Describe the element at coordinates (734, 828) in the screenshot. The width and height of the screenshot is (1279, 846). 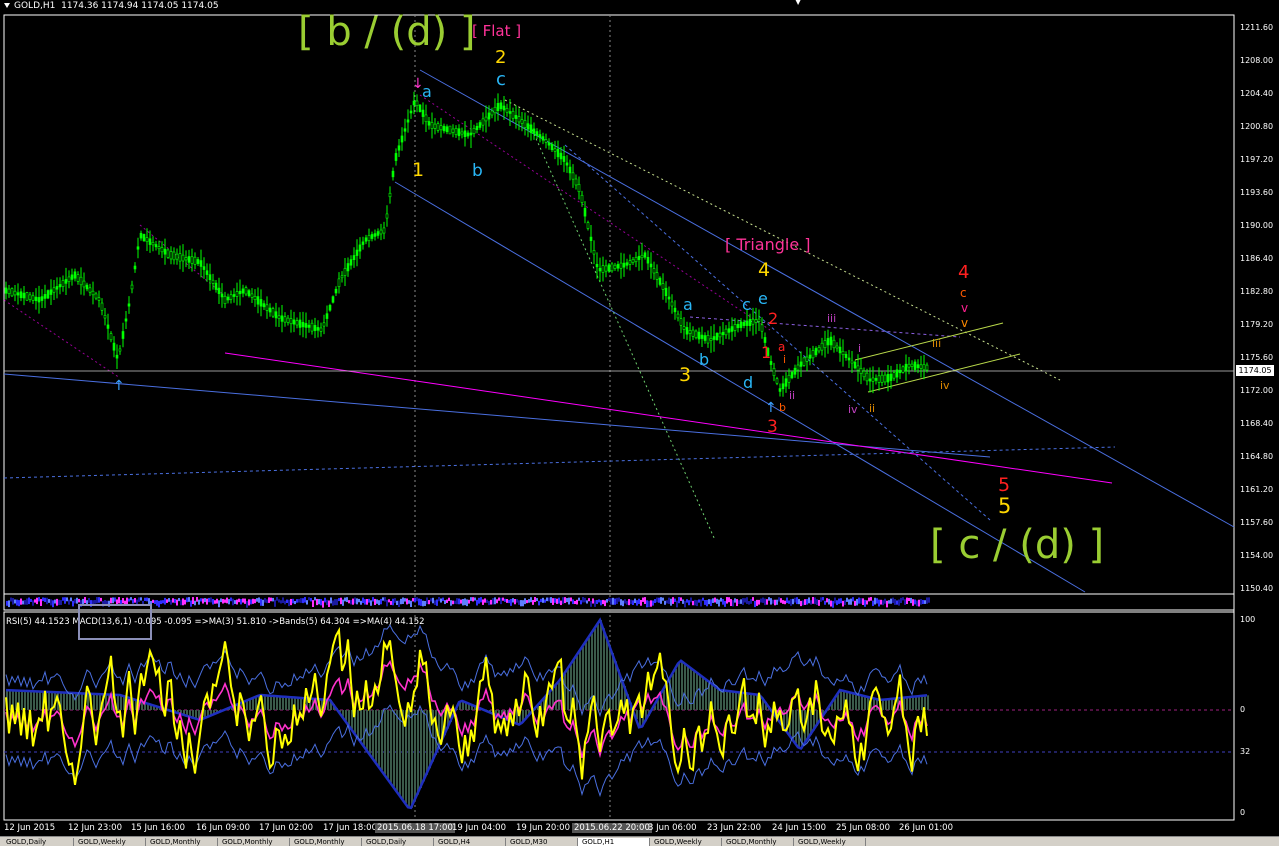
I see `time-tick-label: 23 Jun 22:00` at that location.